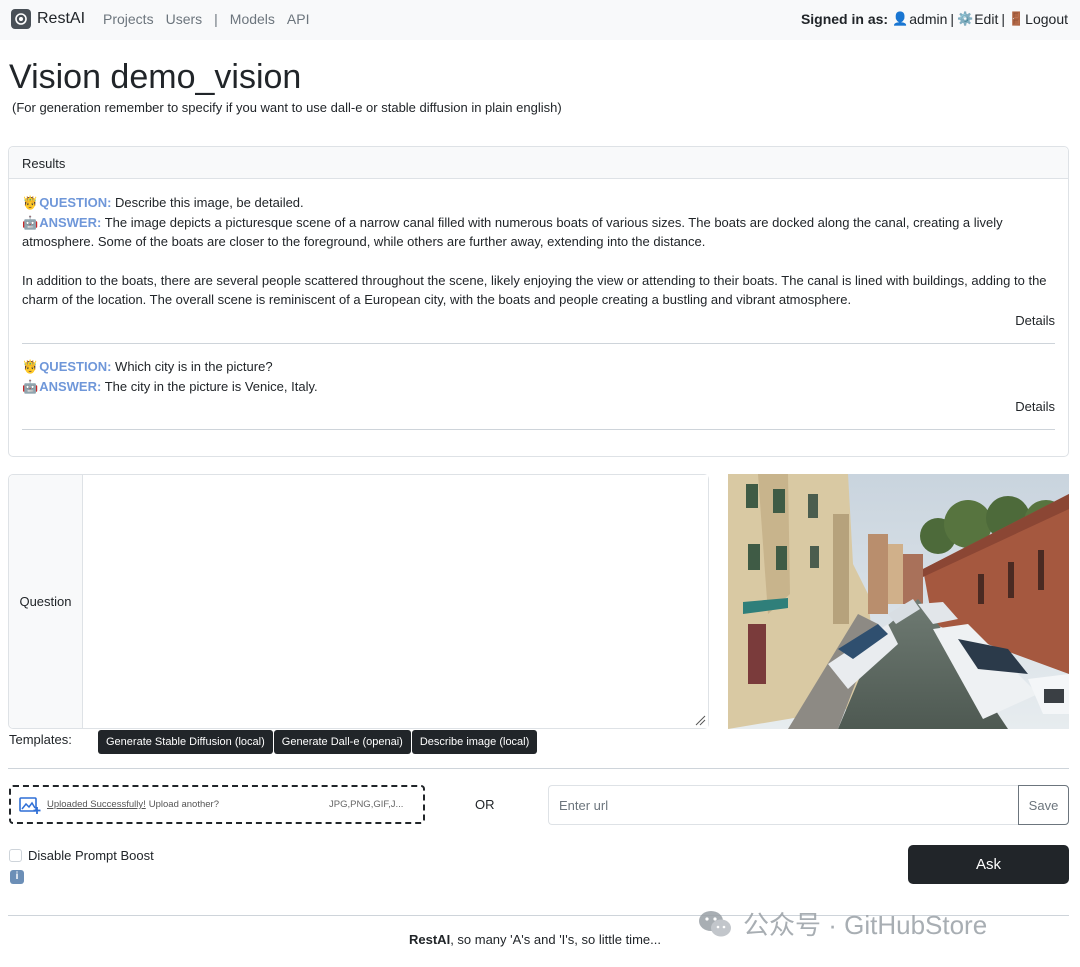 This screenshot has width=1080, height=967. Describe the element at coordinates (30, 805) in the screenshot. I see `image-upload-icon` at that location.